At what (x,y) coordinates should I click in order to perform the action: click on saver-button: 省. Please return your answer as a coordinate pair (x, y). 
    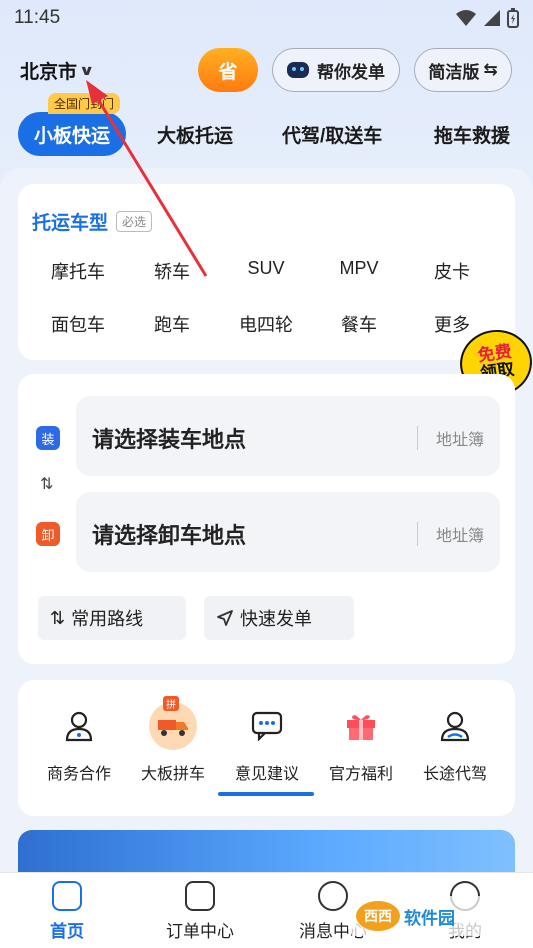
    Looking at the image, I should click on (228, 70).